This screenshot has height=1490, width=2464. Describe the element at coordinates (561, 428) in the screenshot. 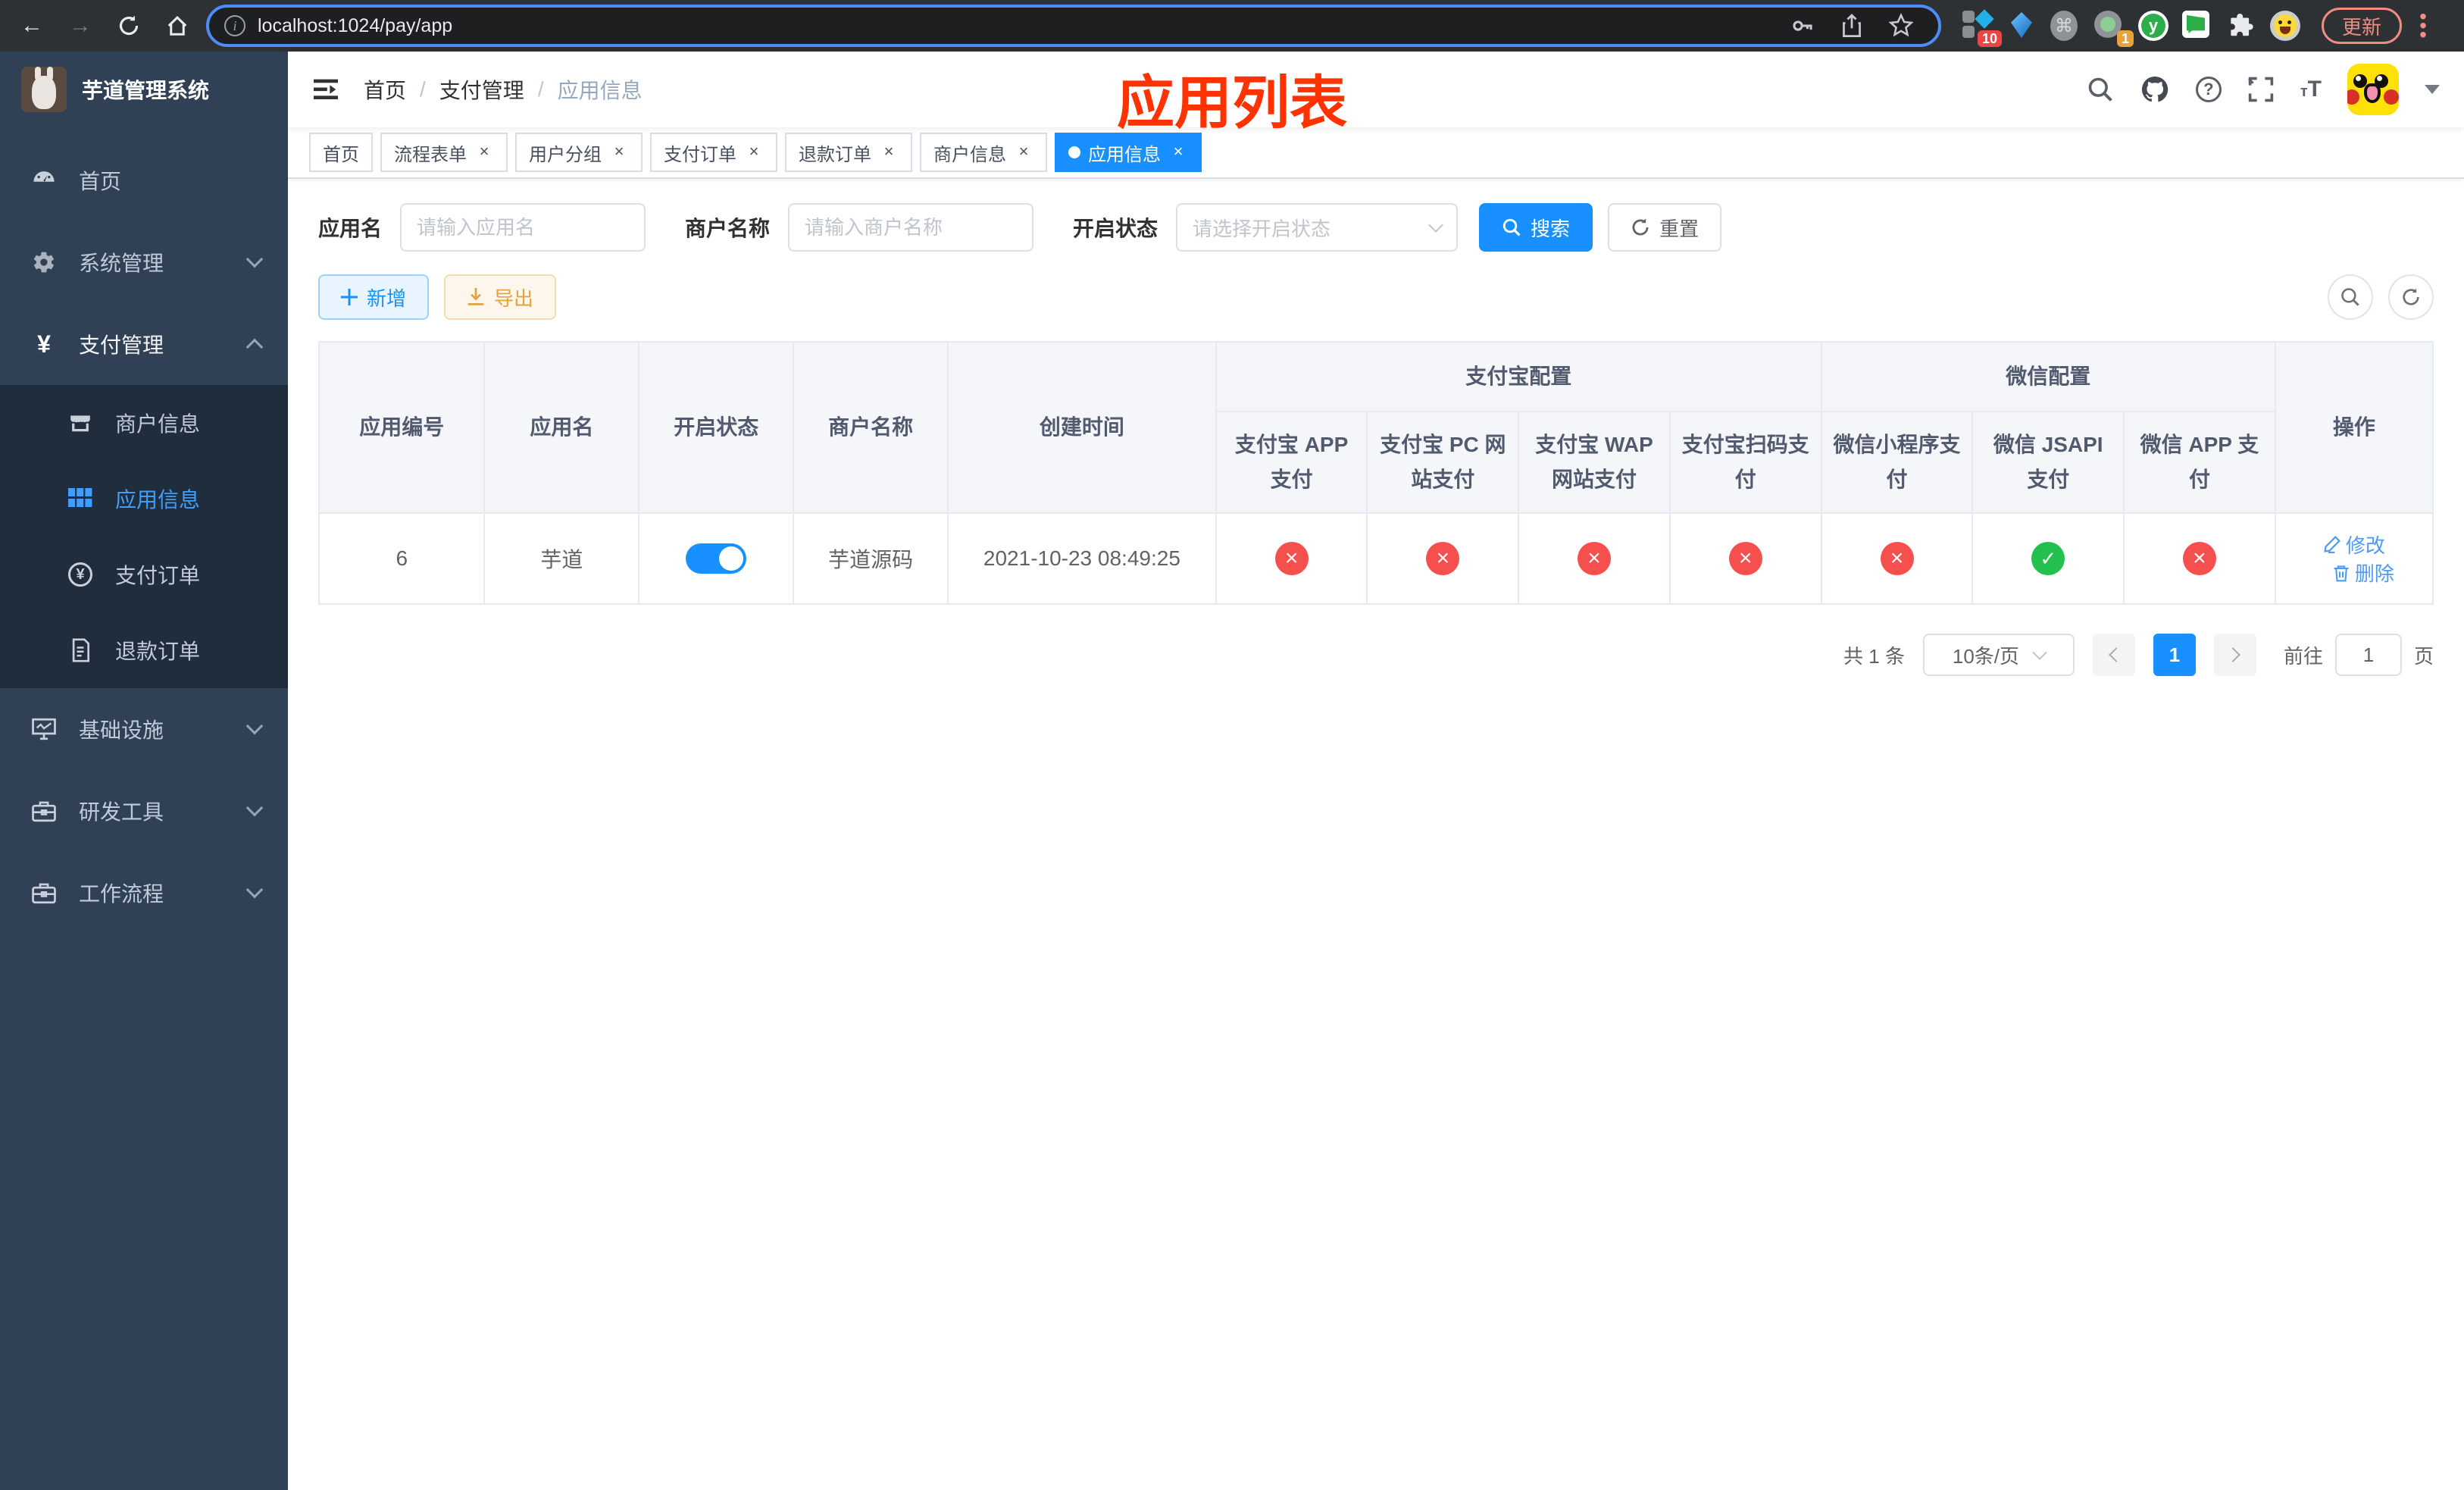

I see `col-app-name: 应用名` at that location.